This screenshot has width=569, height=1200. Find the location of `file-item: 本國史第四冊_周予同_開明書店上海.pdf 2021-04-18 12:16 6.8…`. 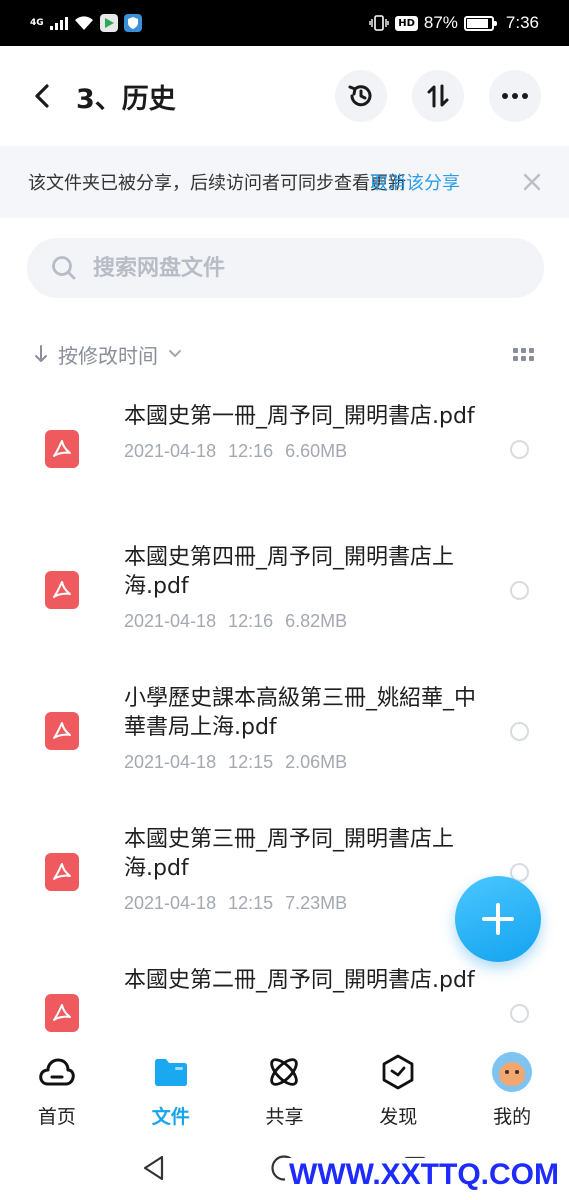

file-item: 本國史第四冊_周予同_開明書店上海.pdf 2021-04-18 12:16 6.8… is located at coordinates (284, 599).